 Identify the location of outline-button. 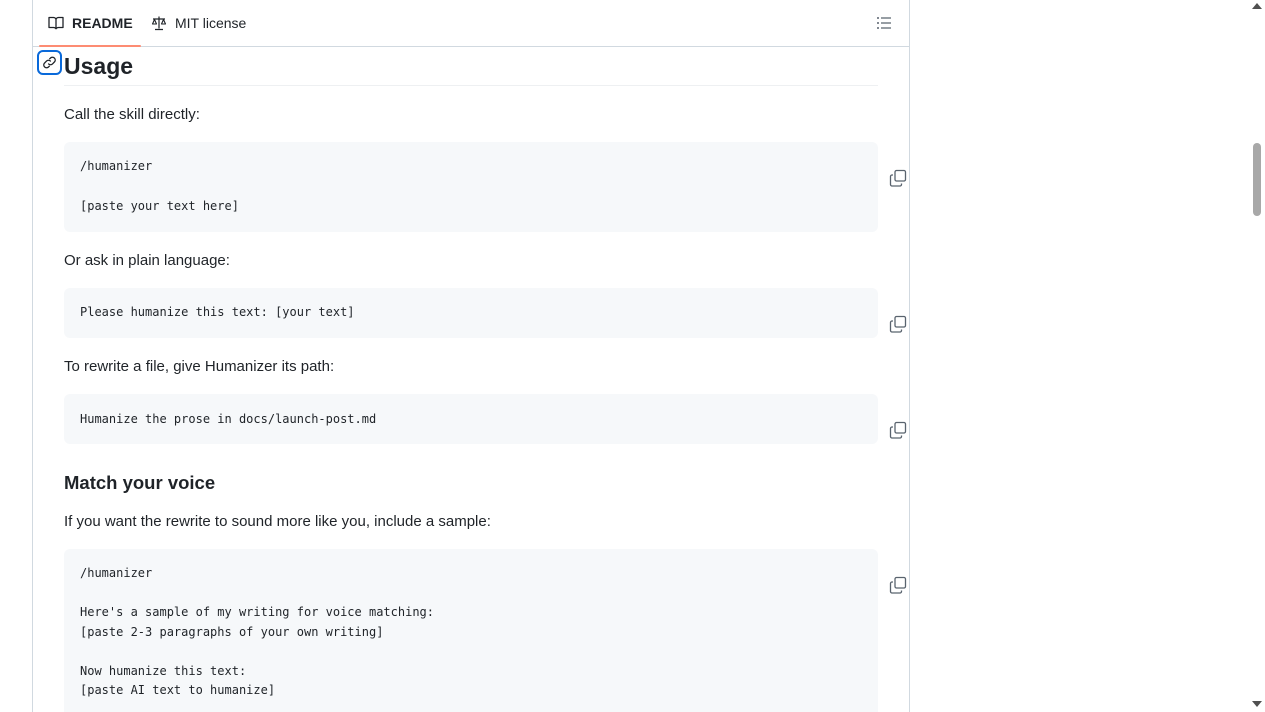
(884, 23).